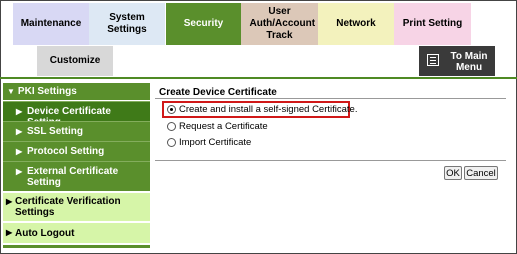 This screenshot has height=254, width=517. Describe the element at coordinates (51, 24) in the screenshot. I see `tab-maintenance: Maintenance` at that location.